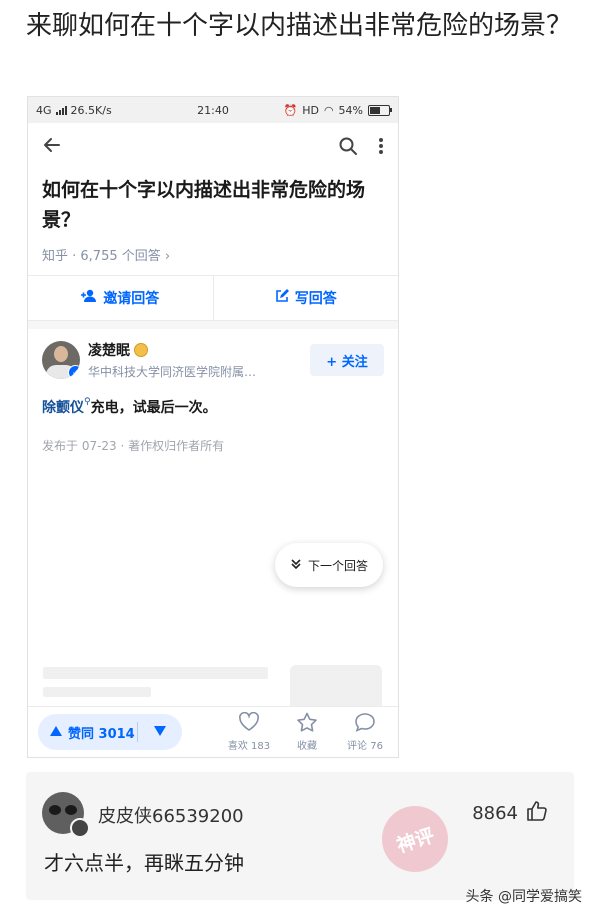  I want to click on add-user-icon, so click(89, 298).